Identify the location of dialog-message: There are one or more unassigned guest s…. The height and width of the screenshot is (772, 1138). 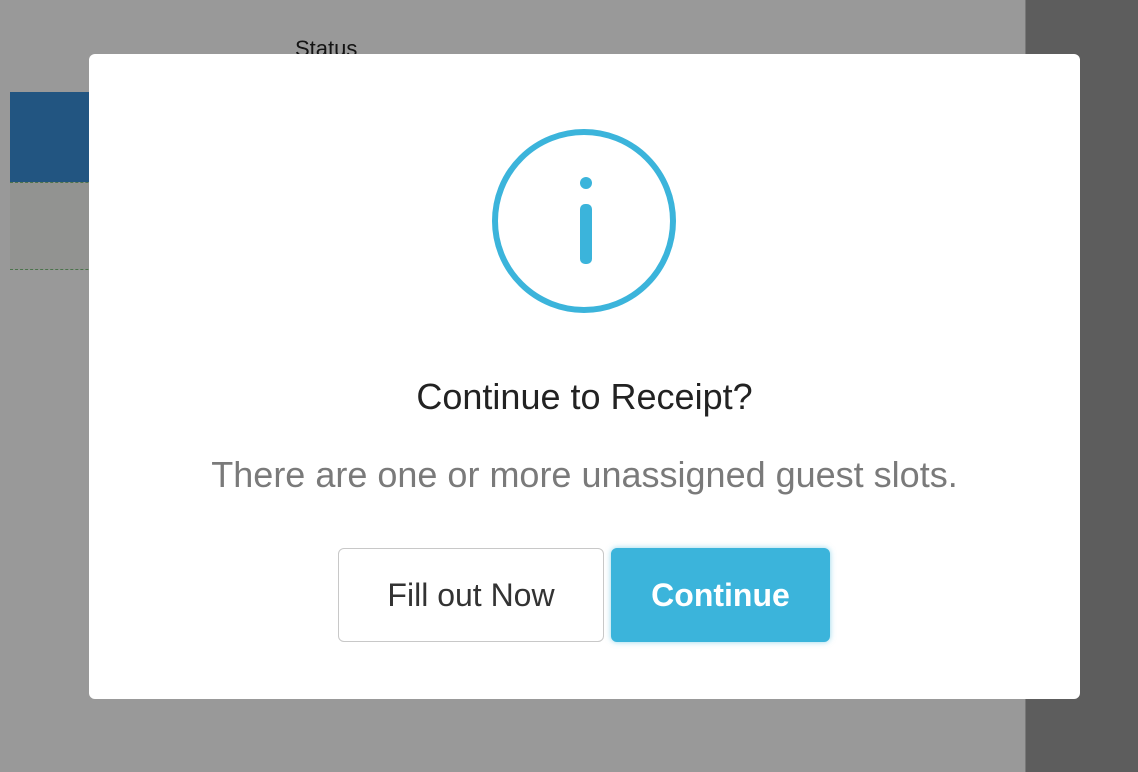
(584, 474).